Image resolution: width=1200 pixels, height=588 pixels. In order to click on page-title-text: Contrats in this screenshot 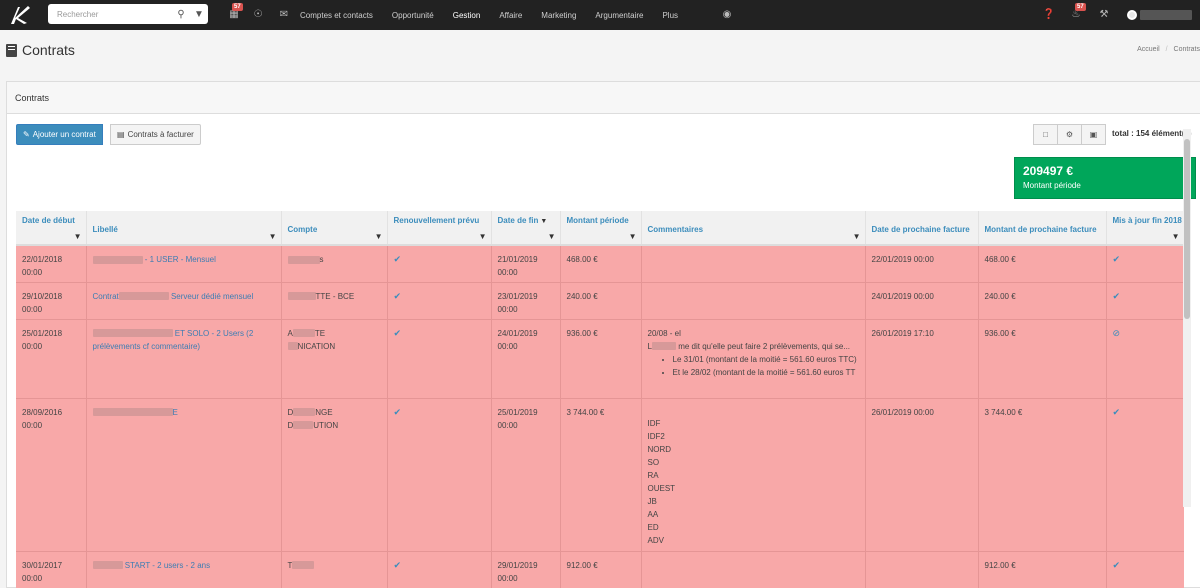, I will do `click(48, 50)`.